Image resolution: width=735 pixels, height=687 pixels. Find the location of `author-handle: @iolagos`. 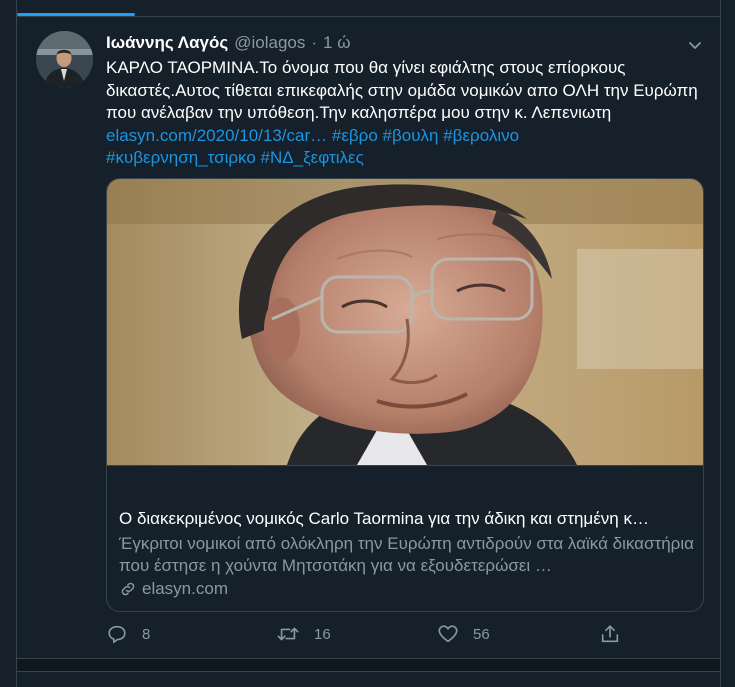

author-handle: @iolagos is located at coordinates (269, 43).